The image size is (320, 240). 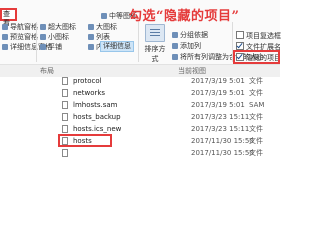 I want to click on hidden-items-highlight, so click(x=256, y=57).